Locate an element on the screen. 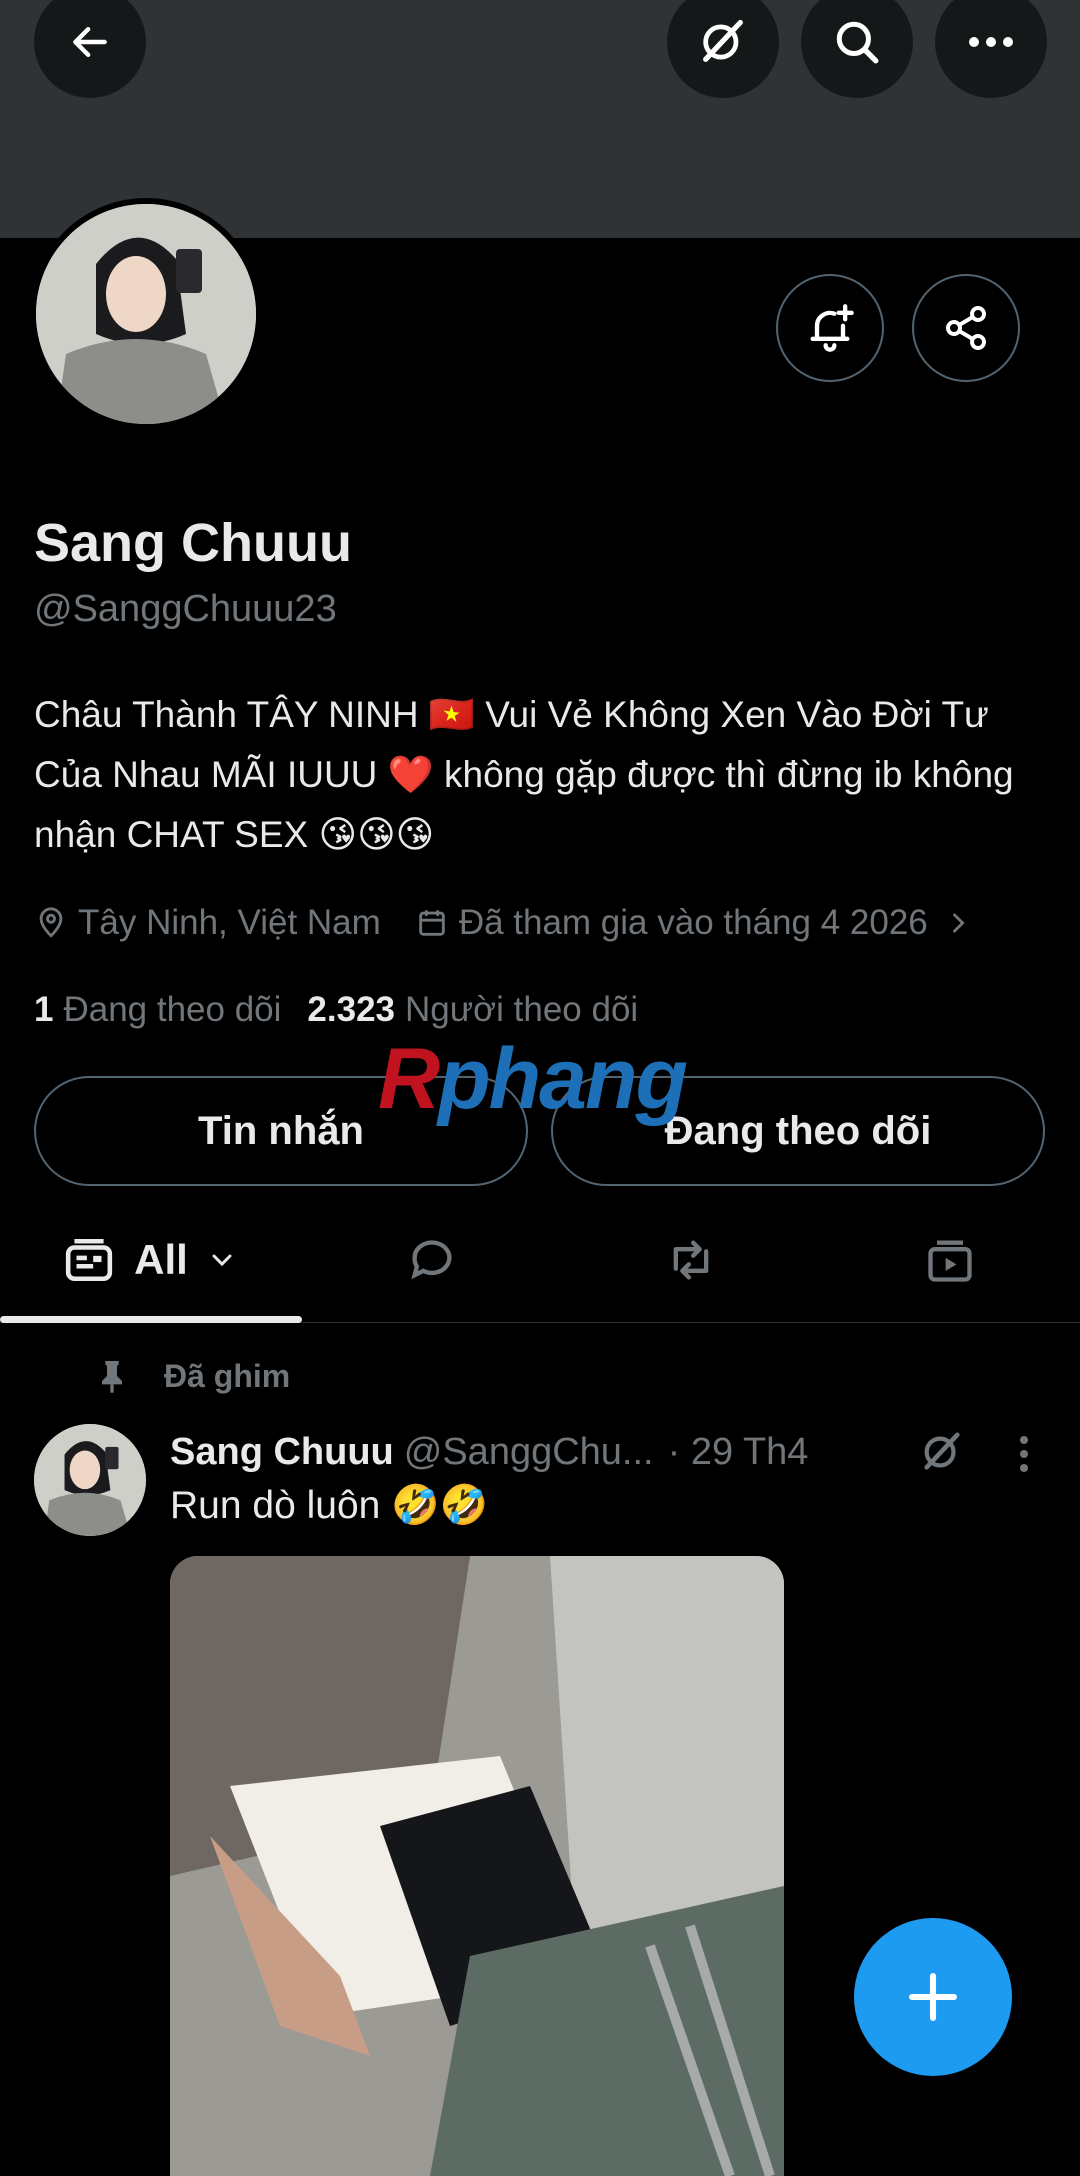  pinned-indicator: Đã ghim is located at coordinates (191, 1376).